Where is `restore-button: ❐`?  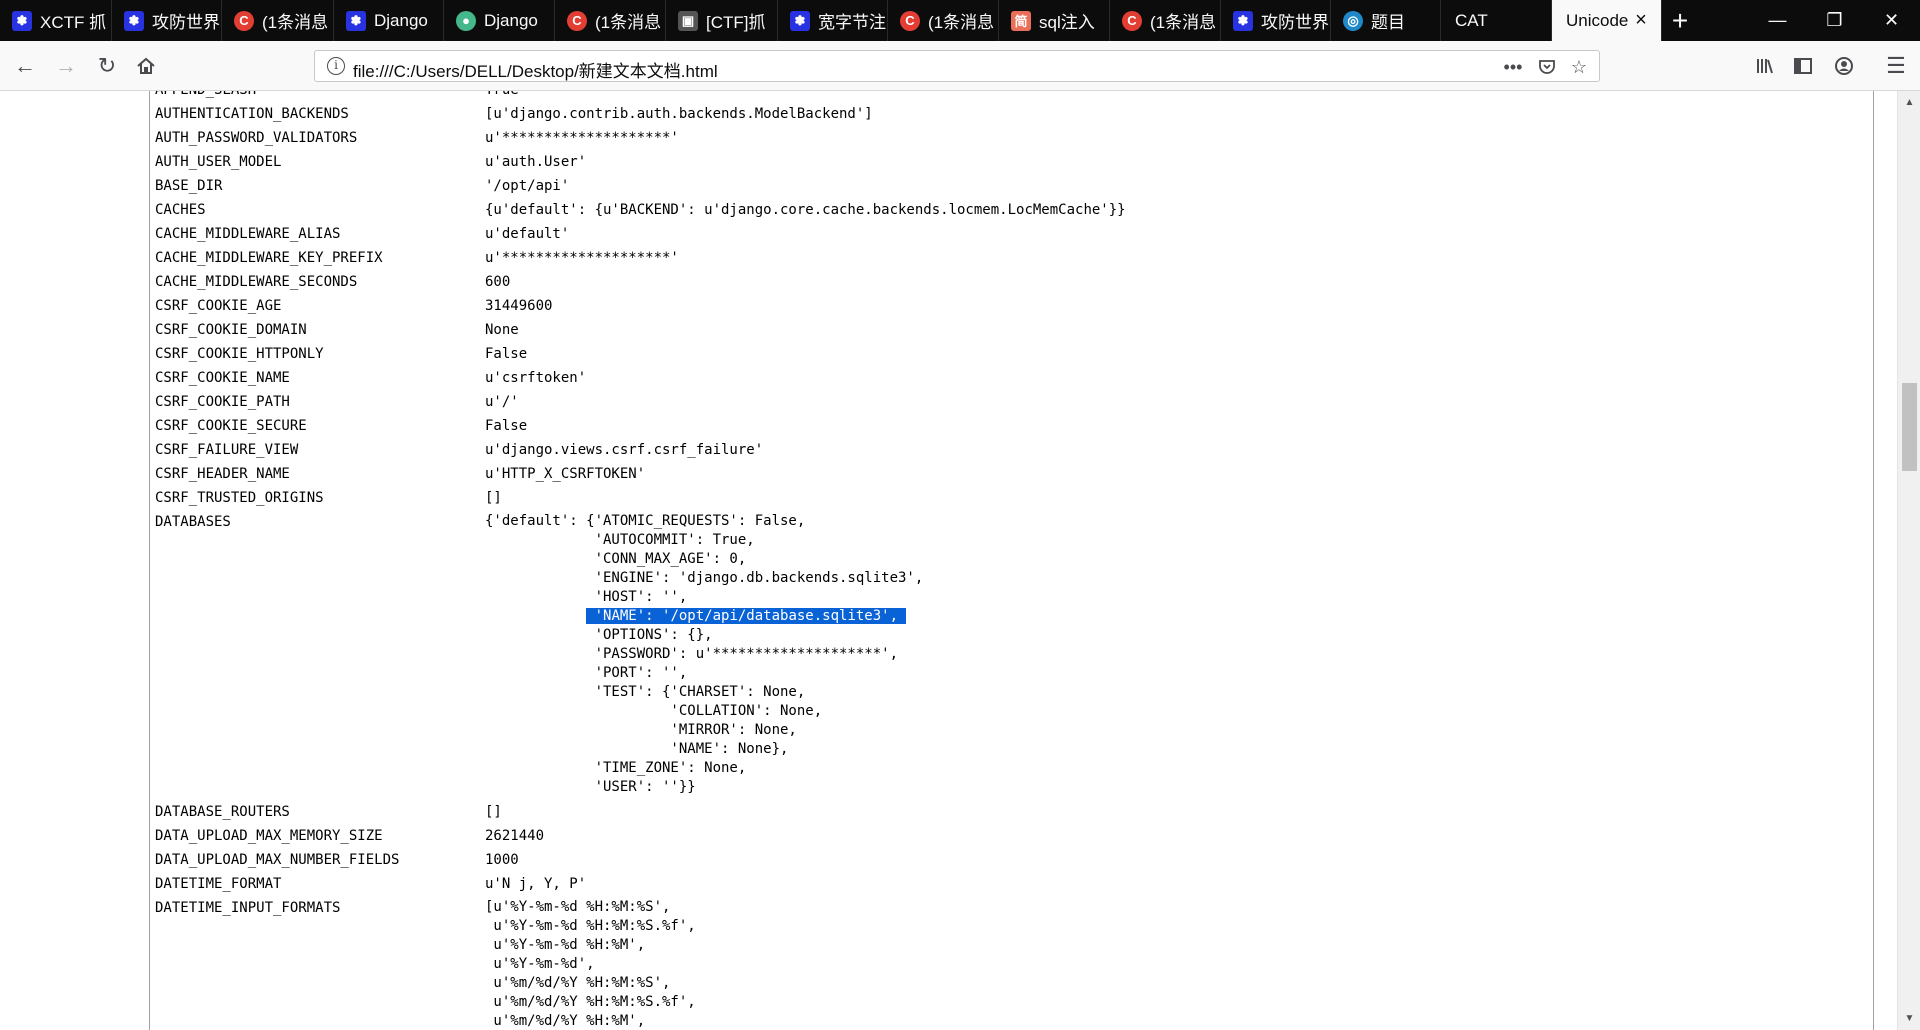 restore-button: ❐ is located at coordinates (1834, 20).